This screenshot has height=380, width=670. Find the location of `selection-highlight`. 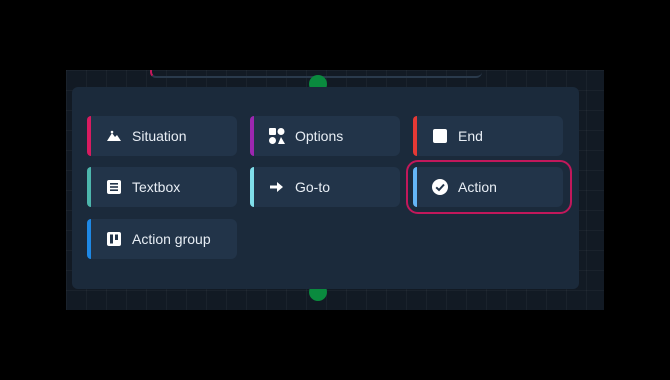

selection-highlight is located at coordinates (489, 187).